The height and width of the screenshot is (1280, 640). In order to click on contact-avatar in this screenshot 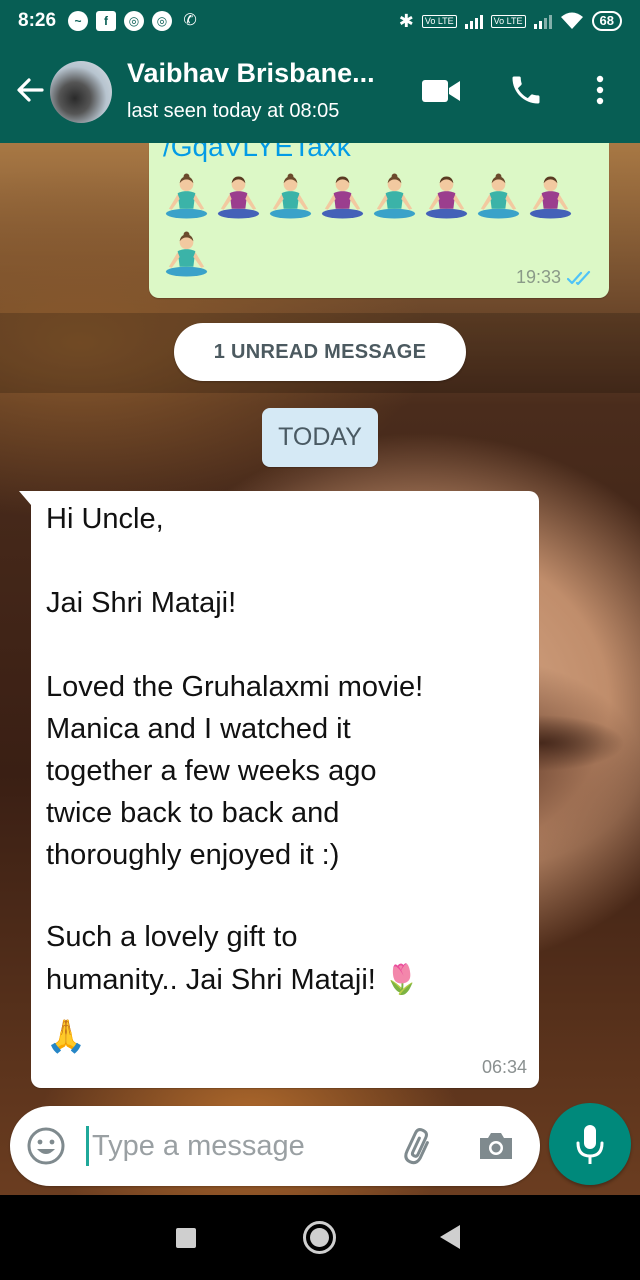, I will do `click(81, 92)`.